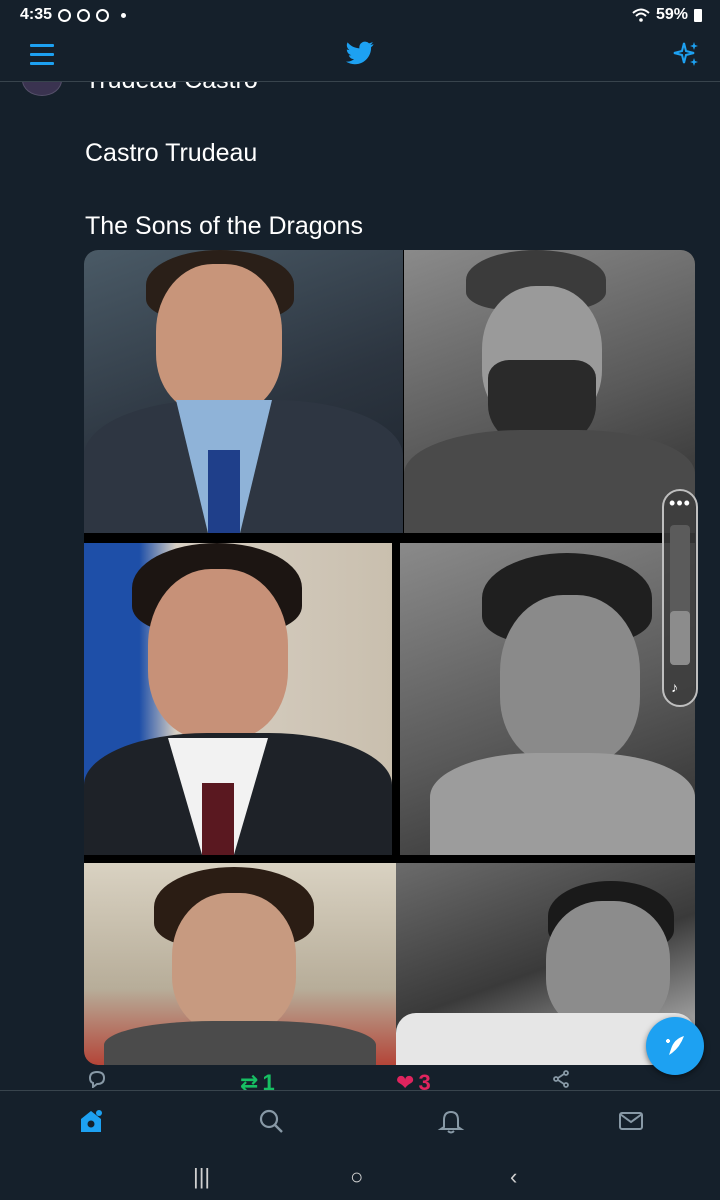 The image size is (720, 1200). I want to click on uniform-shape, so click(549, 481).